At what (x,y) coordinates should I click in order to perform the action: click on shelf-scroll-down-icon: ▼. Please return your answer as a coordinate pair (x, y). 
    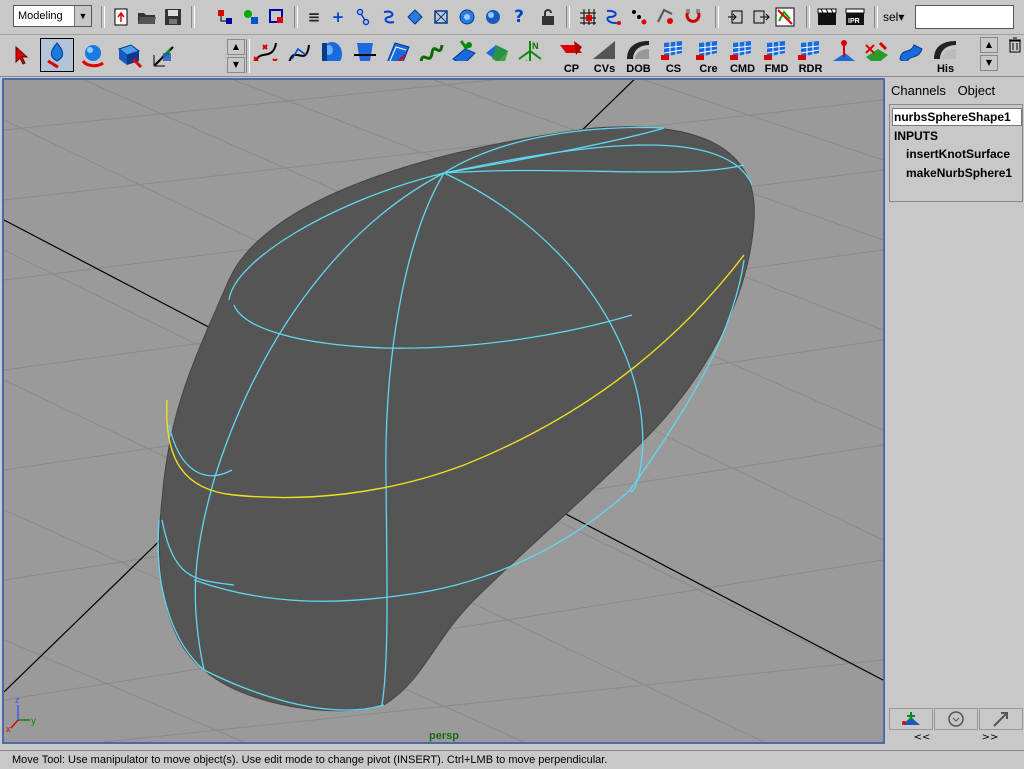
    Looking at the image, I should click on (989, 63).